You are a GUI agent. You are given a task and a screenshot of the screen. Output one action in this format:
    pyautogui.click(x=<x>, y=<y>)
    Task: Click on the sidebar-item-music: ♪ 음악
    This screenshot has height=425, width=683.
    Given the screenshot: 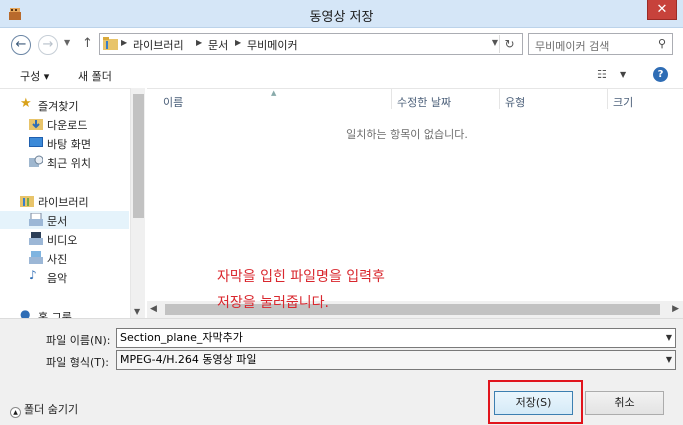 What is the action you would take?
    pyautogui.click(x=79, y=277)
    